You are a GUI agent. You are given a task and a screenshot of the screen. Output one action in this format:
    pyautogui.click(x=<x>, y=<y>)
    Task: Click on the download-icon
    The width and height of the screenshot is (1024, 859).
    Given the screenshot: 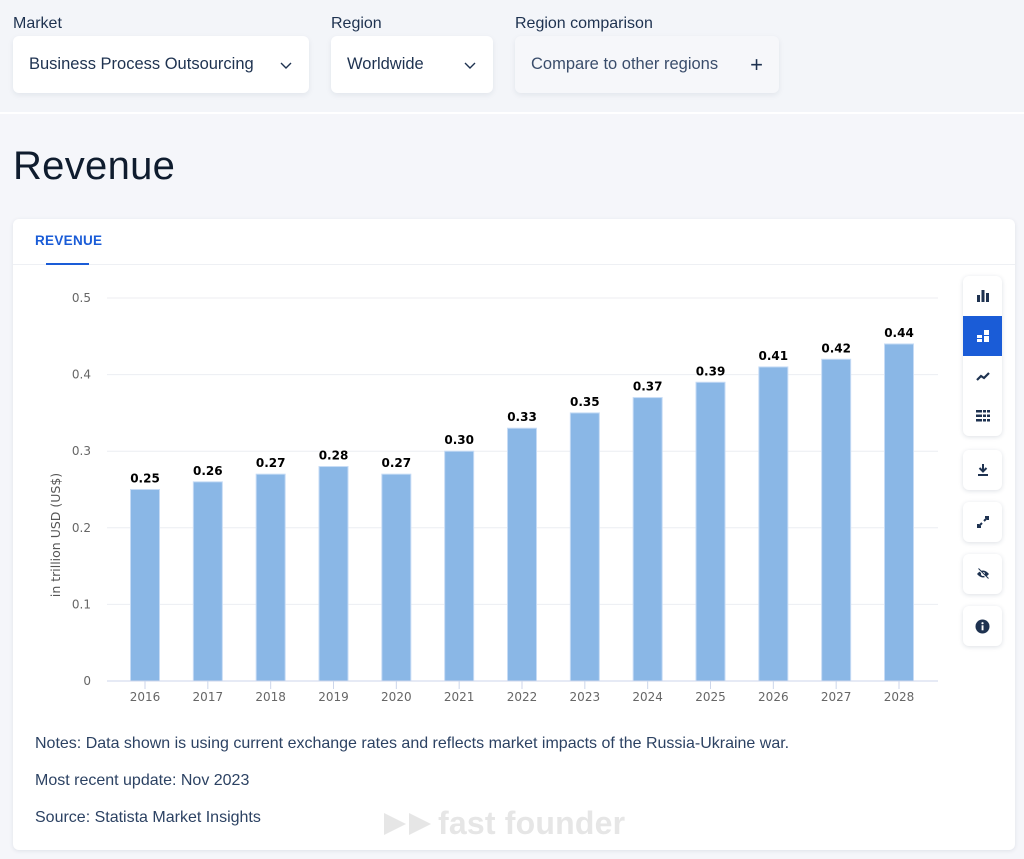 What is the action you would take?
    pyautogui.click(x=982, y=470)
    